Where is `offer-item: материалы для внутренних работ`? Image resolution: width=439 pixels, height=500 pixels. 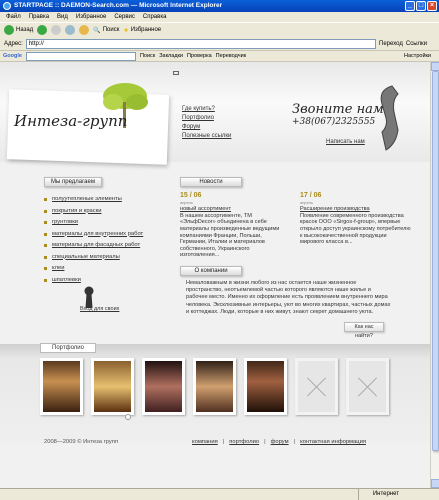 offer-item: материалы для внутренних работ is located at coordinates (93, 237).